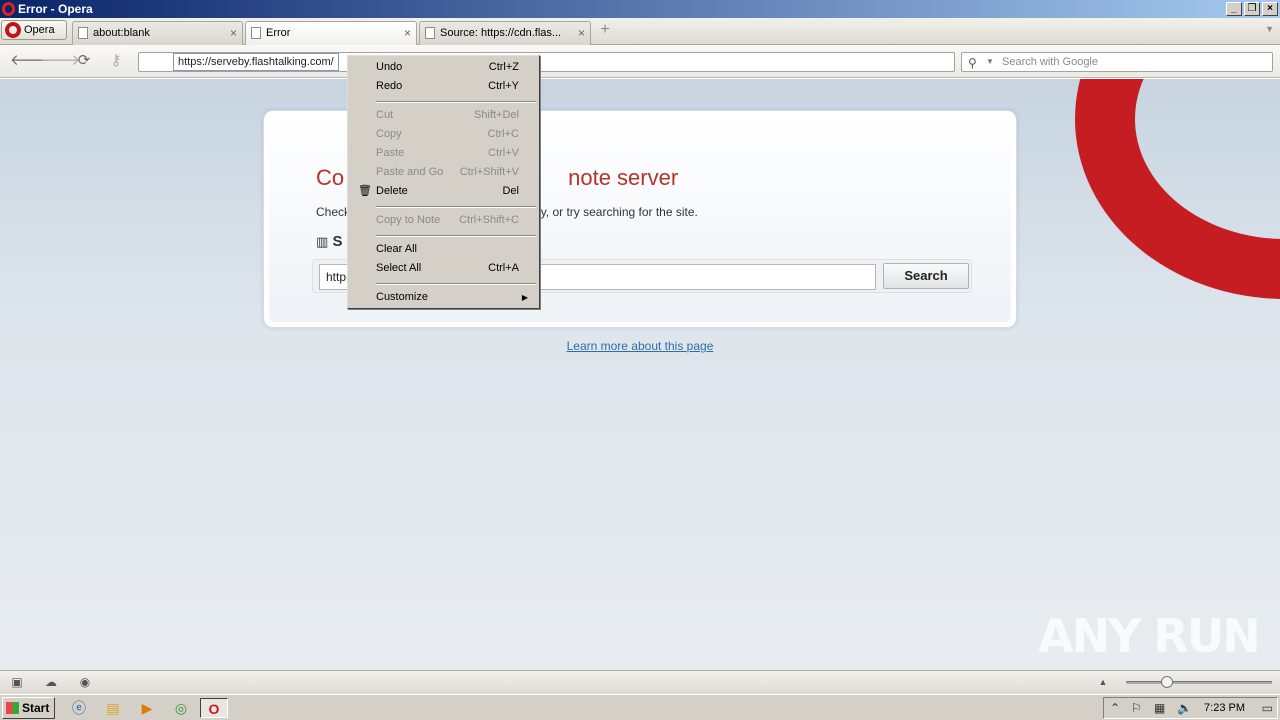  I want to click on menu-shortcut: Shift+Del, so click(496, 115).